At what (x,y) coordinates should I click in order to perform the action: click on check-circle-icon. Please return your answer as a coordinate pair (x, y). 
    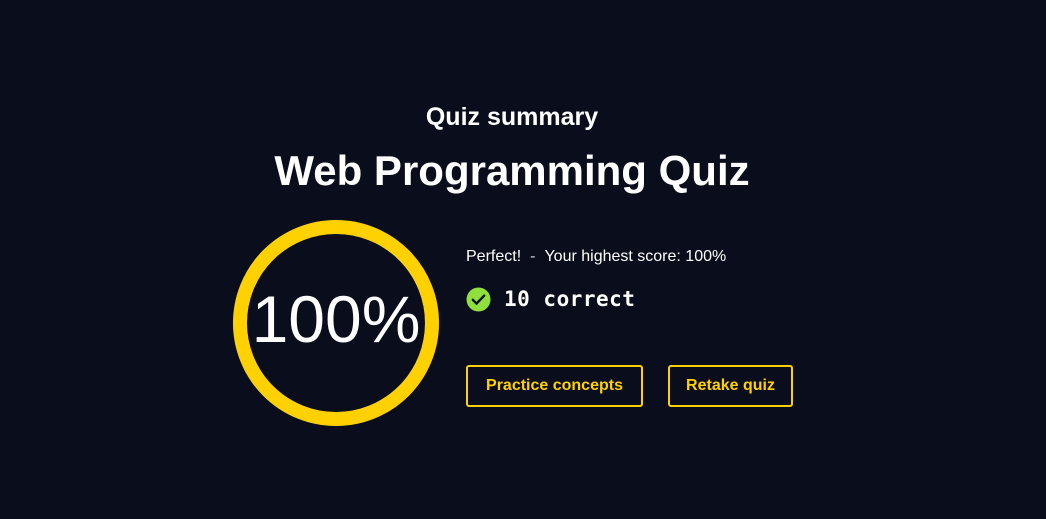
    Looking at the image, I should click on (478, 299).